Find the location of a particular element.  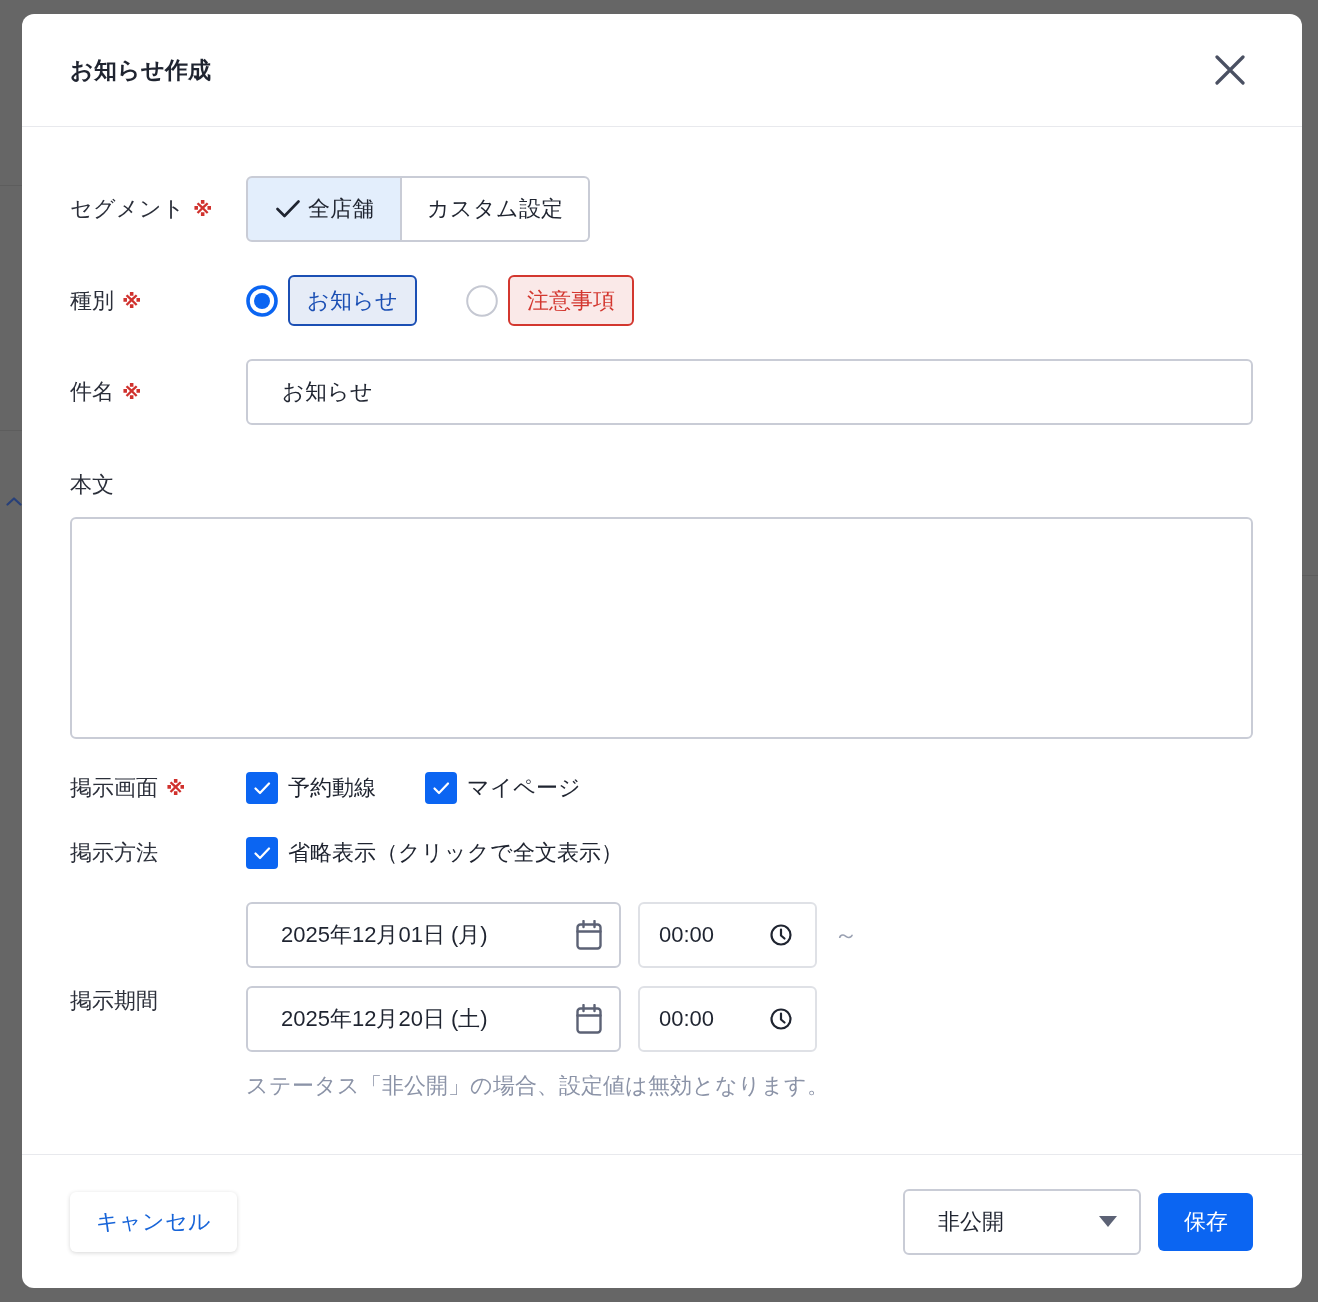

segment-button: カスタム設定 is located at coordinates (496, 209).